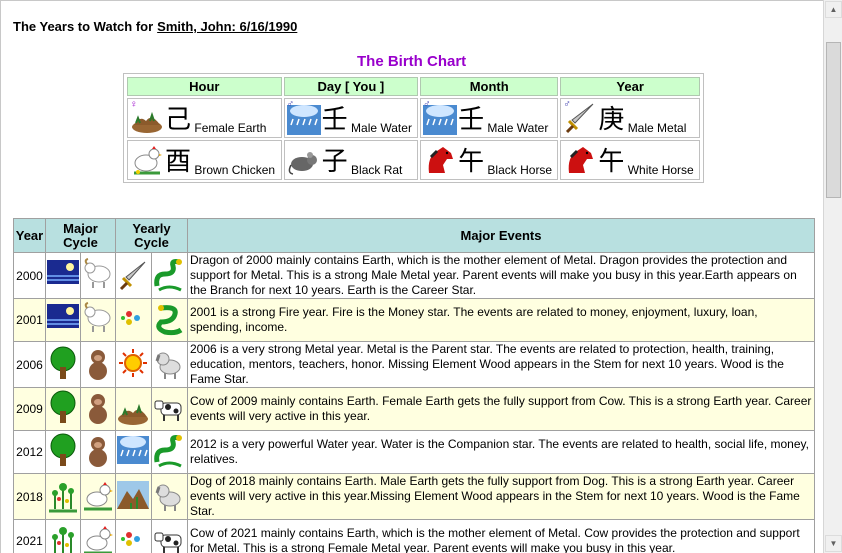 This screenshot has height=553, width=842. Describe the element at coordinates (520, 170) in the screenshot. I see `branch-label: Black Horse` at that location.